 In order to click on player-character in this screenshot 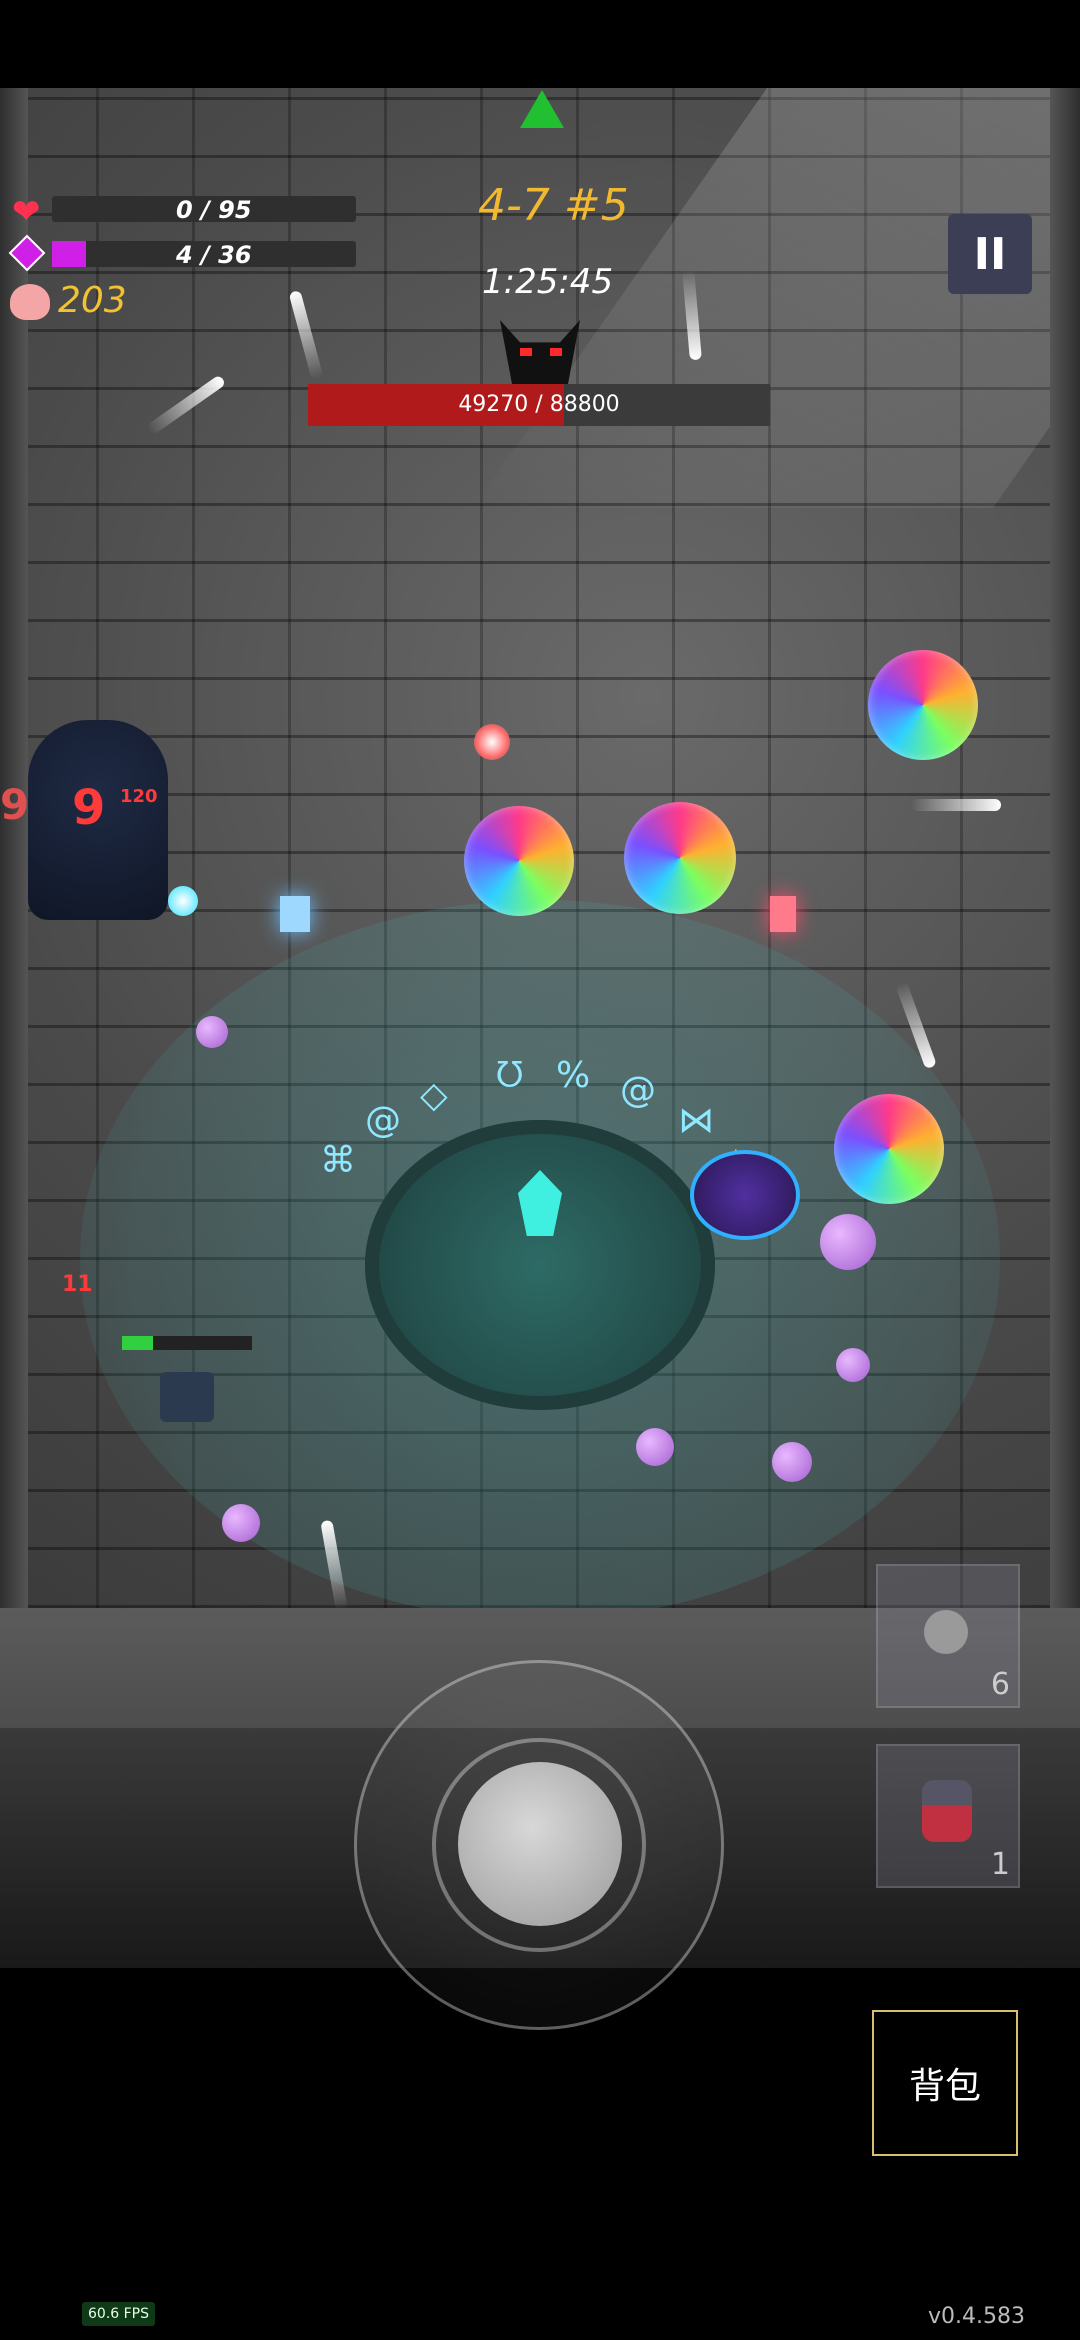, I will do `click(745, 1195)`.